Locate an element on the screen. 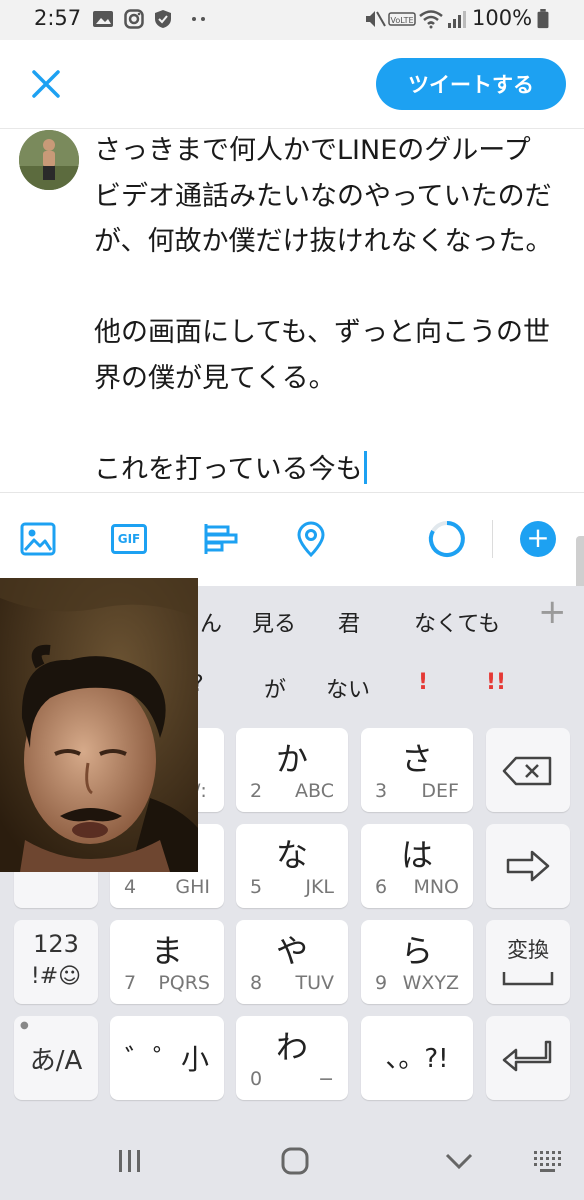  key-ka: か 2 ABC is located at coordinates (292, 770).